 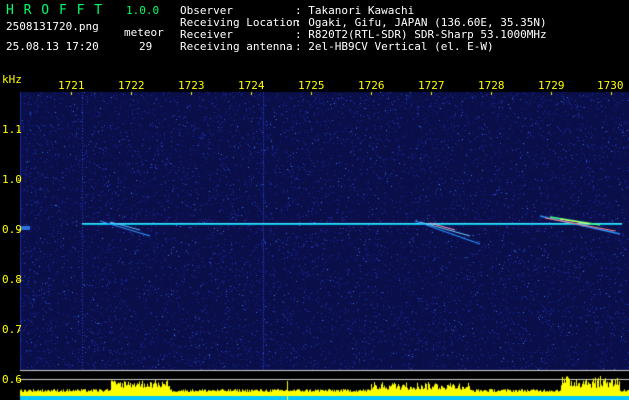 I want to click on x-tick-1721: 1721, so click(x=71, y=85).